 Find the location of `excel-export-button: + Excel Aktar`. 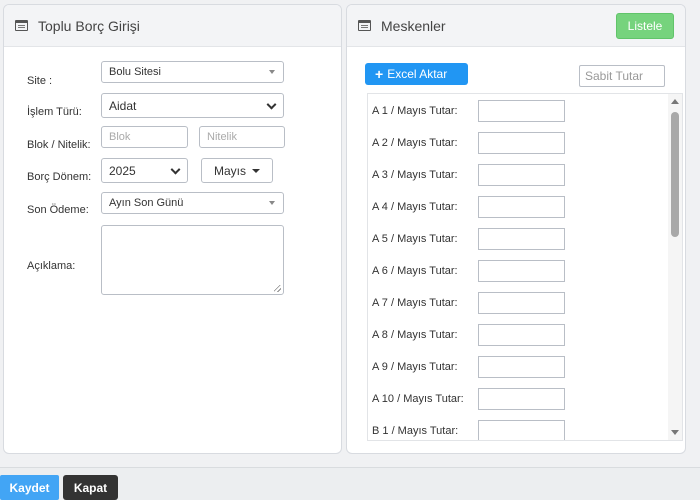

excel-export-button: + Excel Aktar is located at coordinates (416, 74).